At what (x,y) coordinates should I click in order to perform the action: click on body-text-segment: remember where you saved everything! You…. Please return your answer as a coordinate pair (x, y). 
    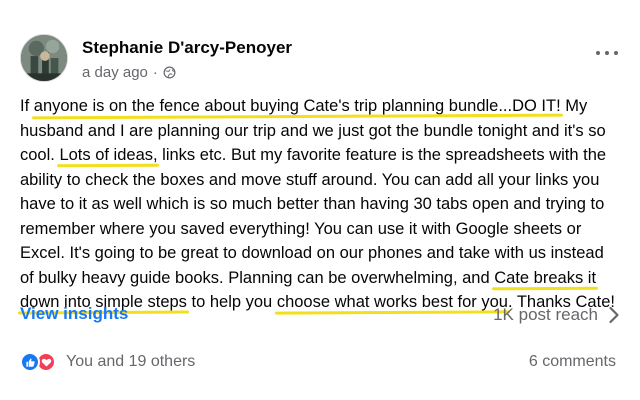
    Looking at the image, I should click on (301, 228).